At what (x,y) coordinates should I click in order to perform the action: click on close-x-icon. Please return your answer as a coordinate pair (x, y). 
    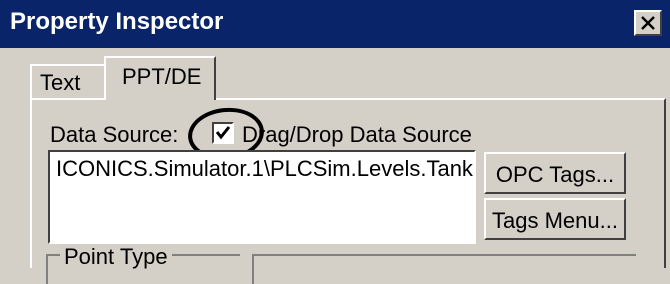
    Looking at the image, I should click on (648, 23).